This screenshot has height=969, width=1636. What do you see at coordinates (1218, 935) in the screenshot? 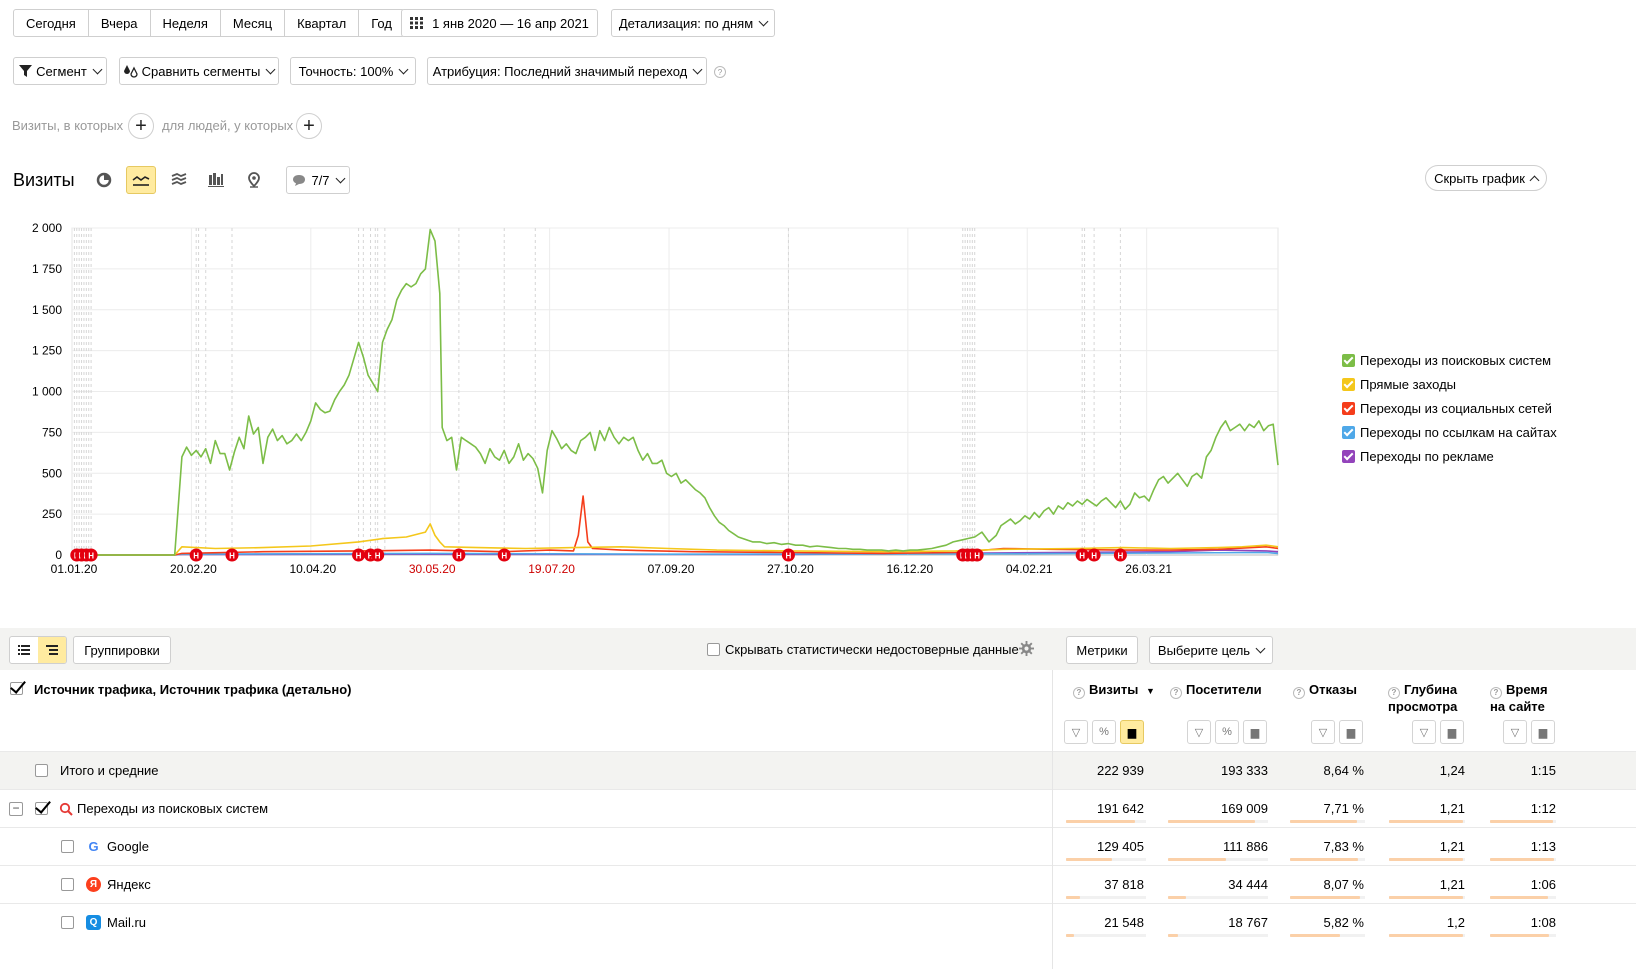
I see `value-bar-track` at bounding box center [1218, 935].